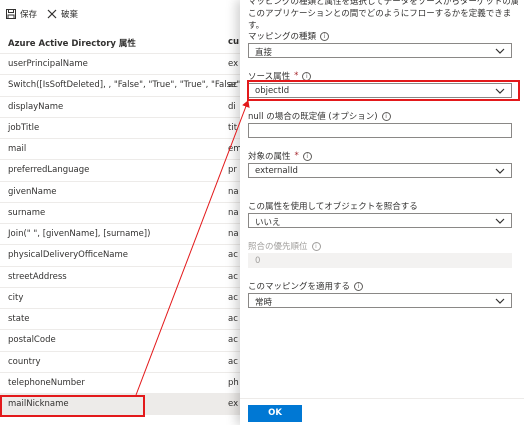 The width and height of the screenshot is (524, 425). What do you see at coordinates (16, 297) in the screenshot?
I see `source-cell: city` at bounding box center [16, 297].